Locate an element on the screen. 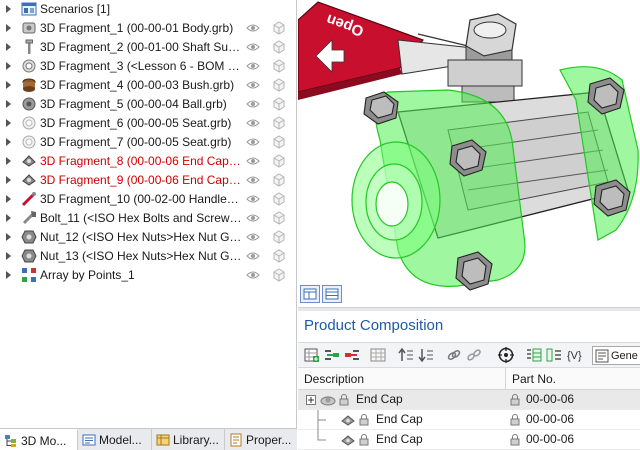  tree-item-scenarios: Scenarios [1] is located at coordinates (148, 9).